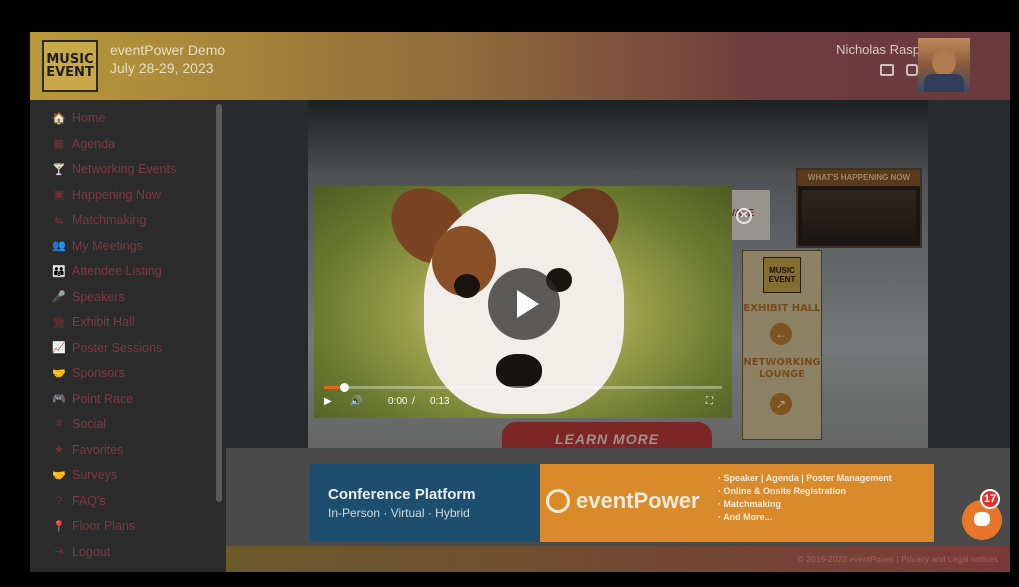  I want to click on fullscreen-icon: ⛶, so click(709, 402).